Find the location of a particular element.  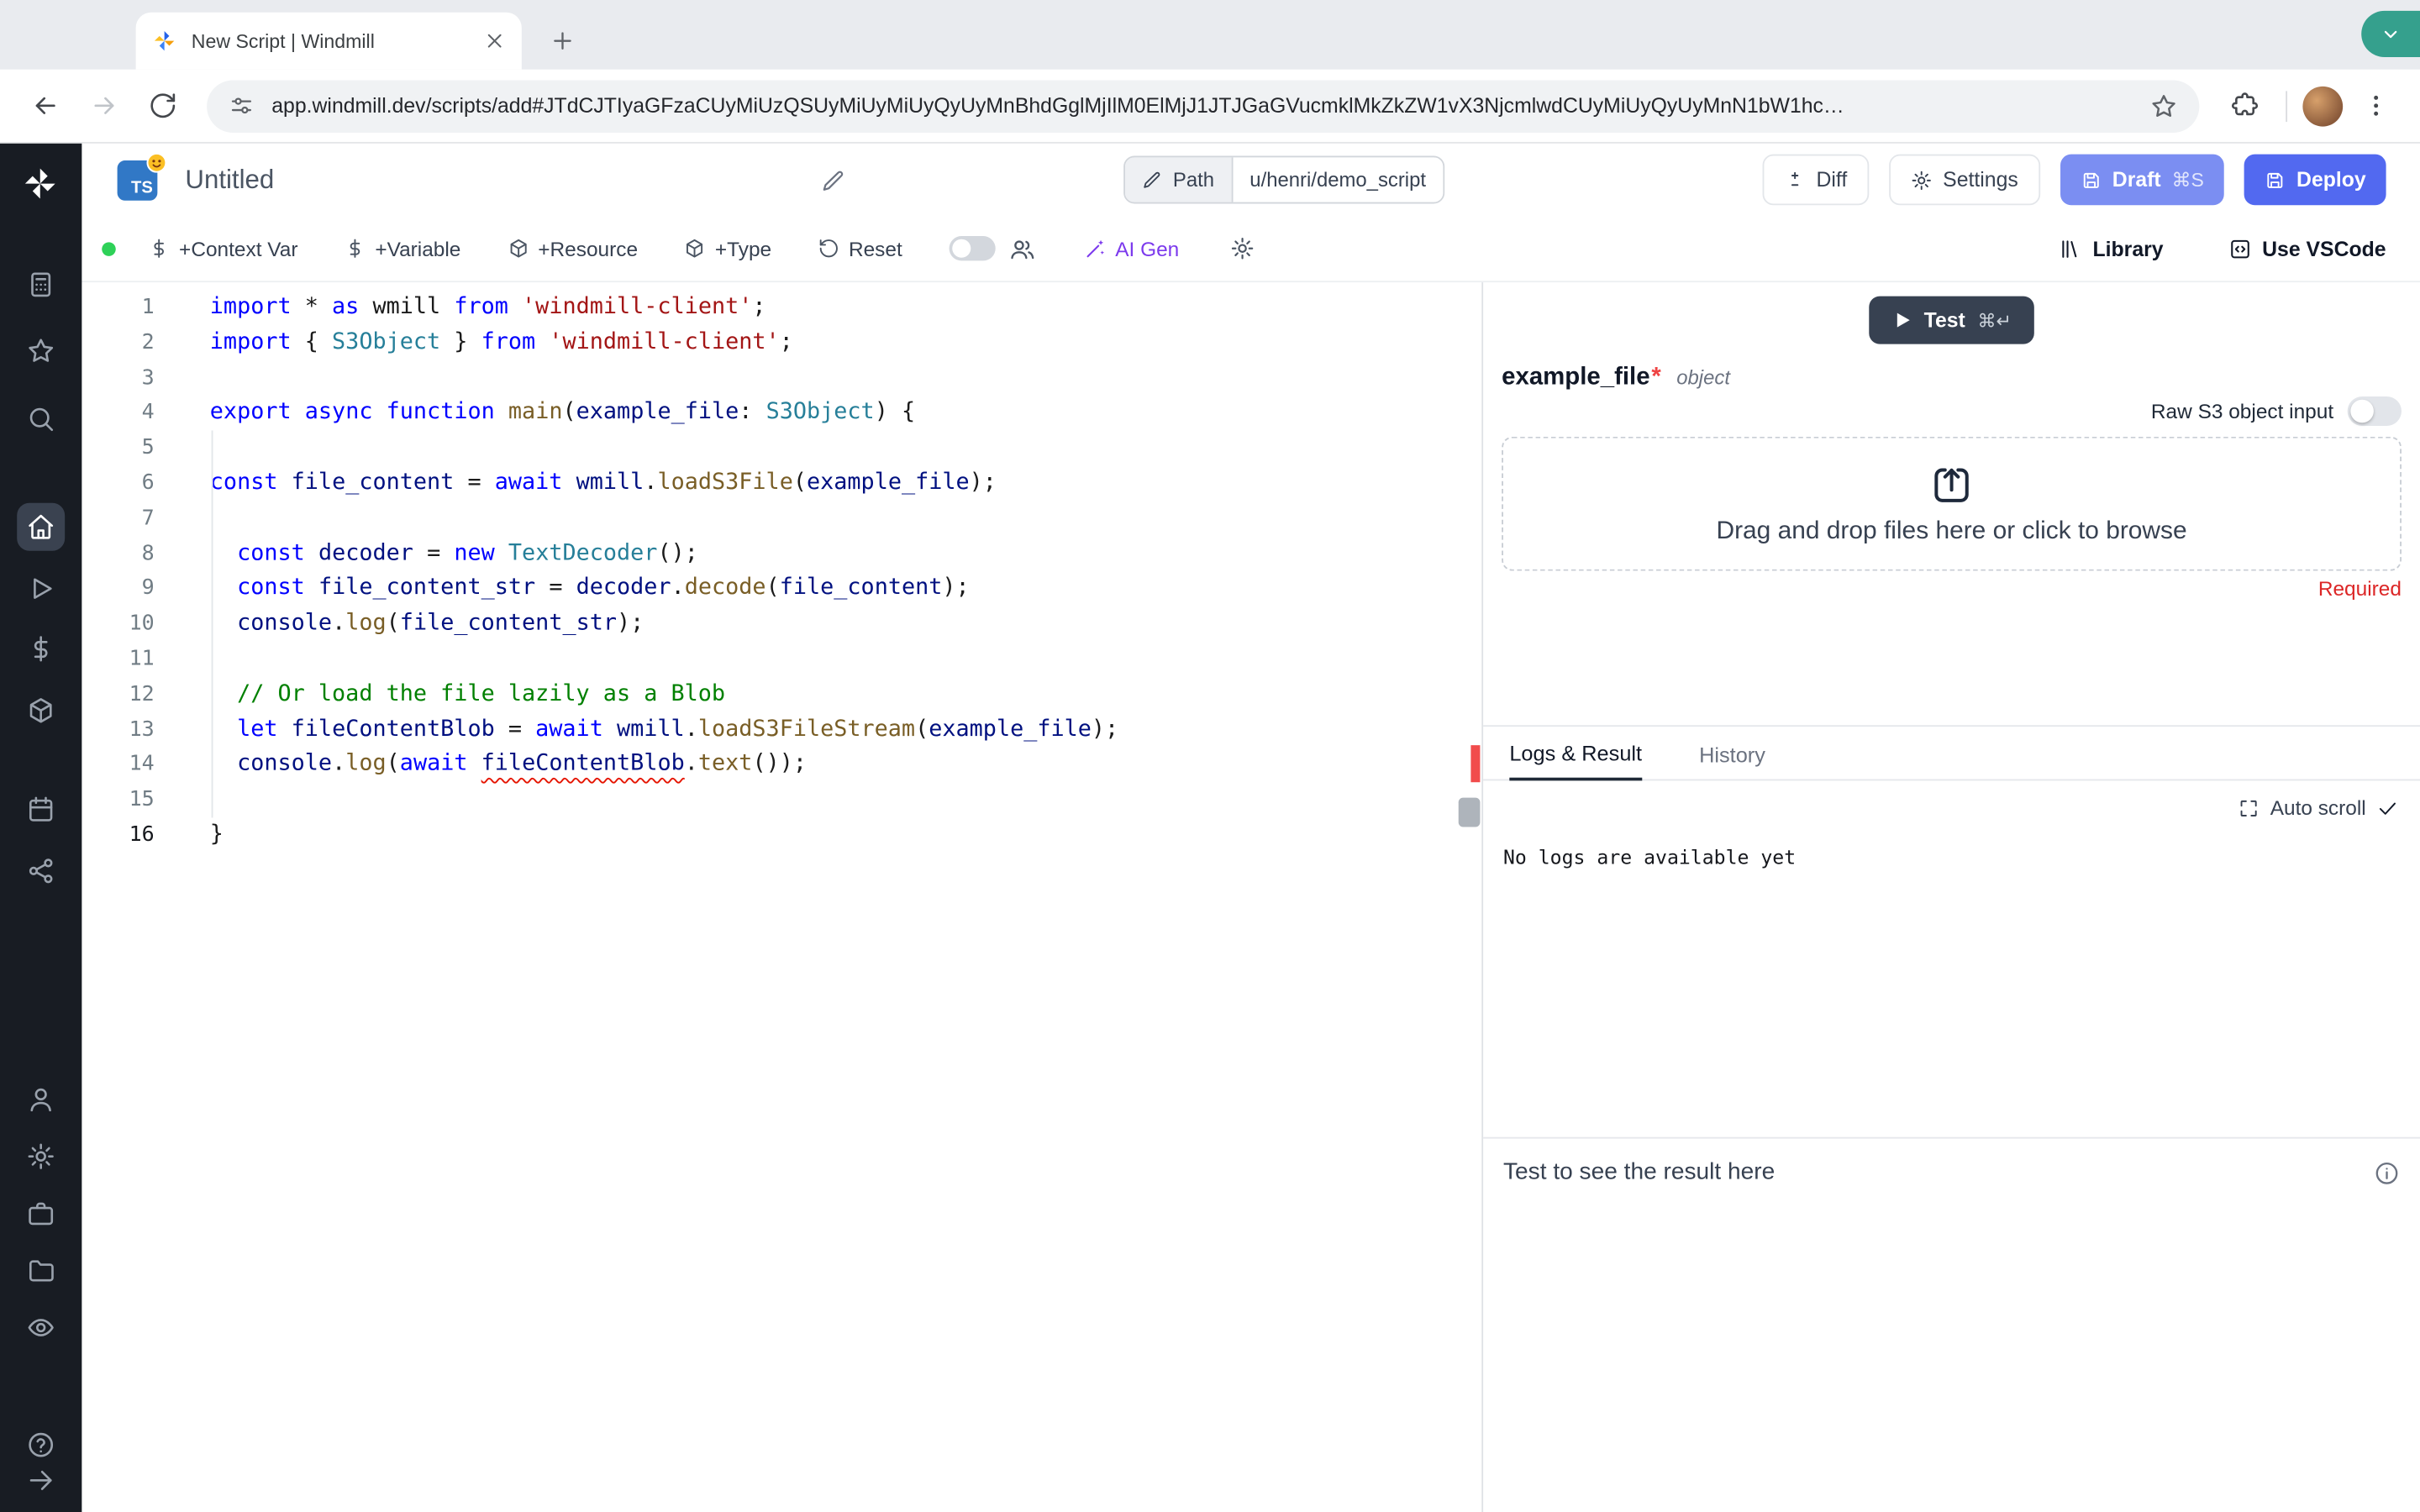

sidebar-item-flows is located at coordinates (40, 870).